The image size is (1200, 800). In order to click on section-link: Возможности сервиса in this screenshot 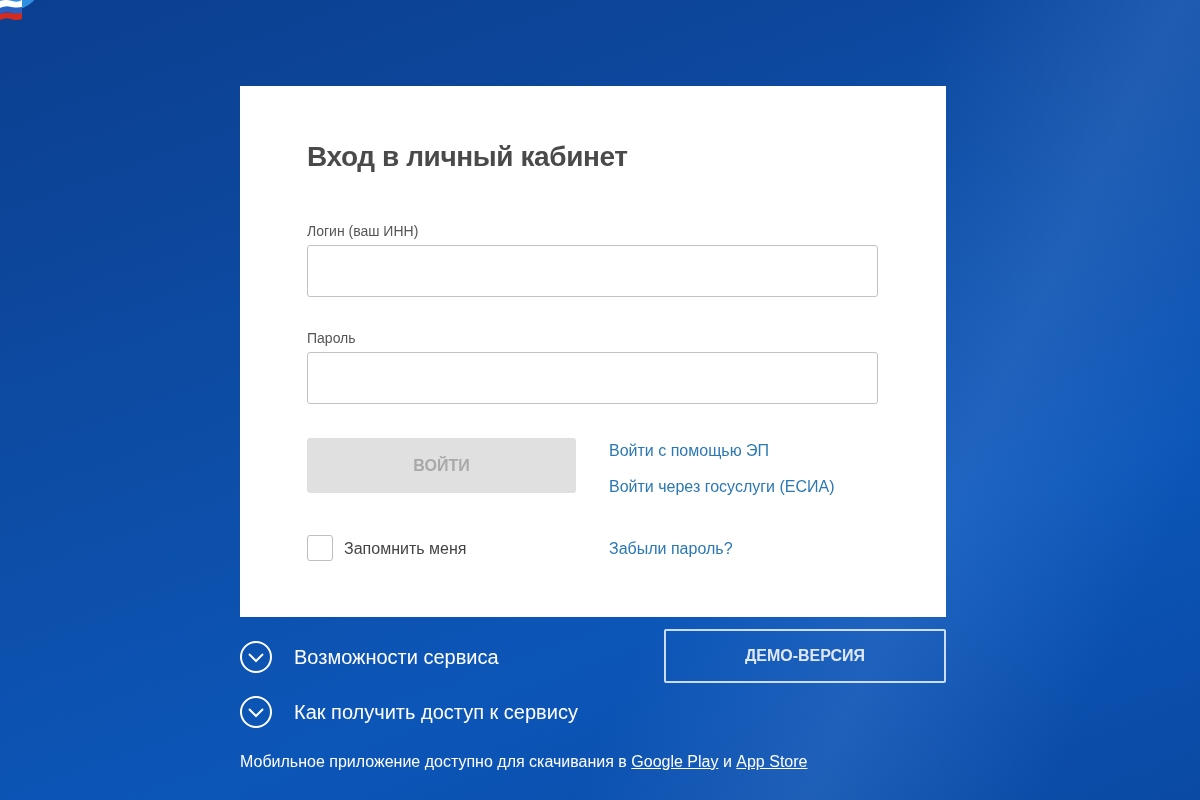, I will do `click(396, 657)`.